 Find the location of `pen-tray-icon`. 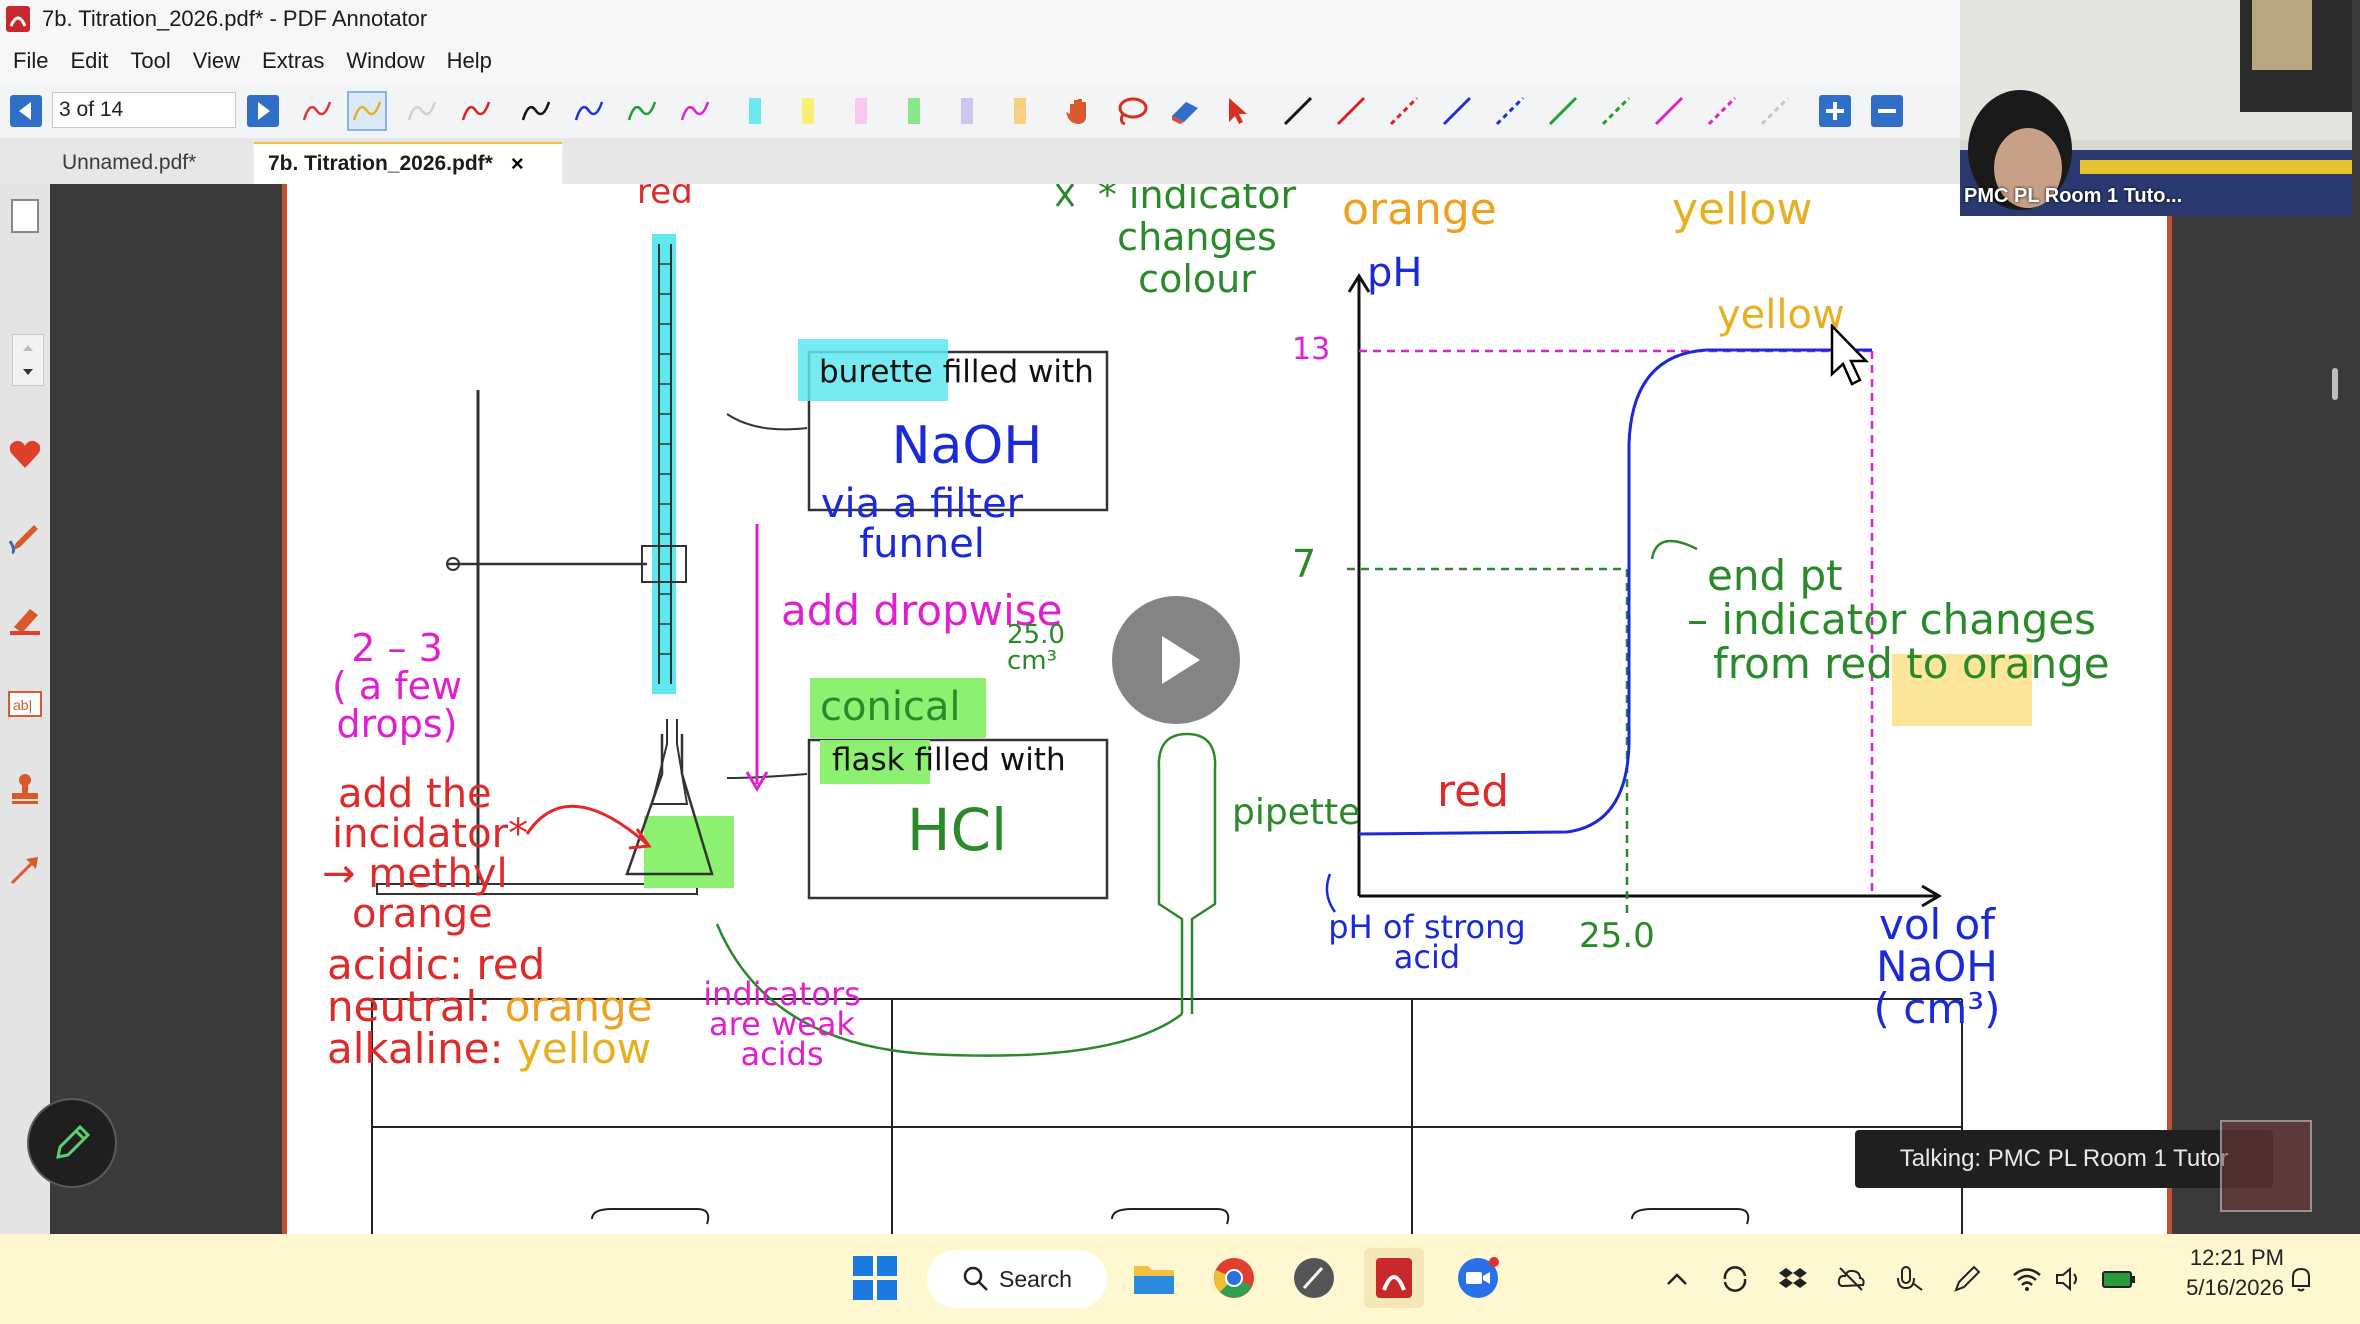

pen-tray-icon is located at coordinates (1967, 1279).